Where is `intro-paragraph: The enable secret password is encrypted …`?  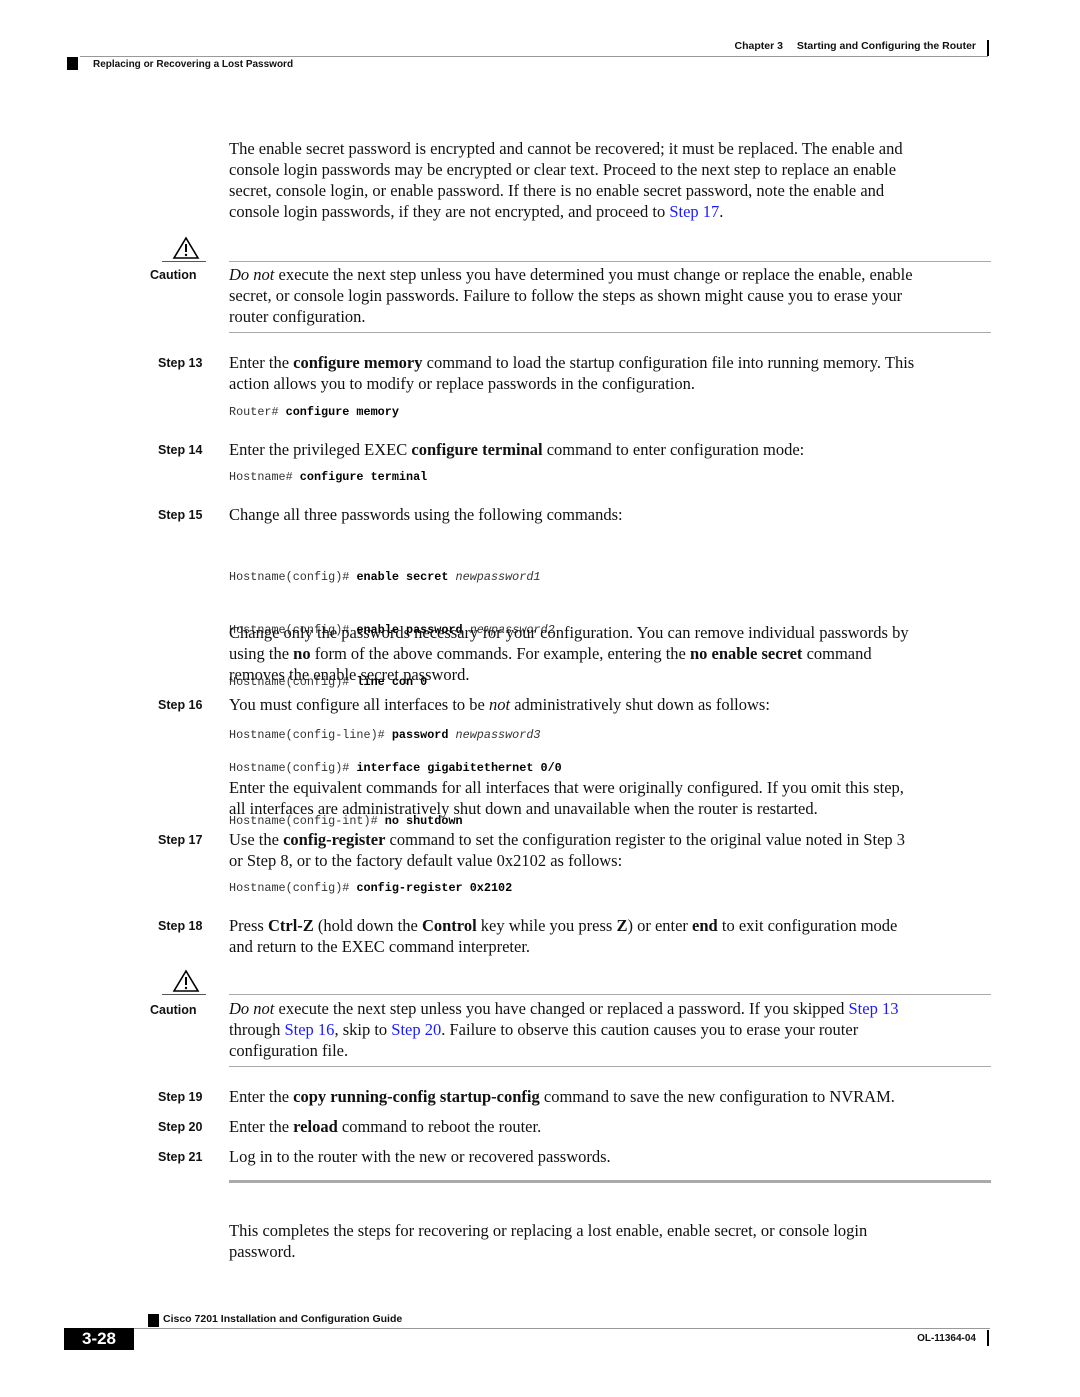
intro-paragraph: The enable secret password is encrypted … is located at coordinates (611, 180).